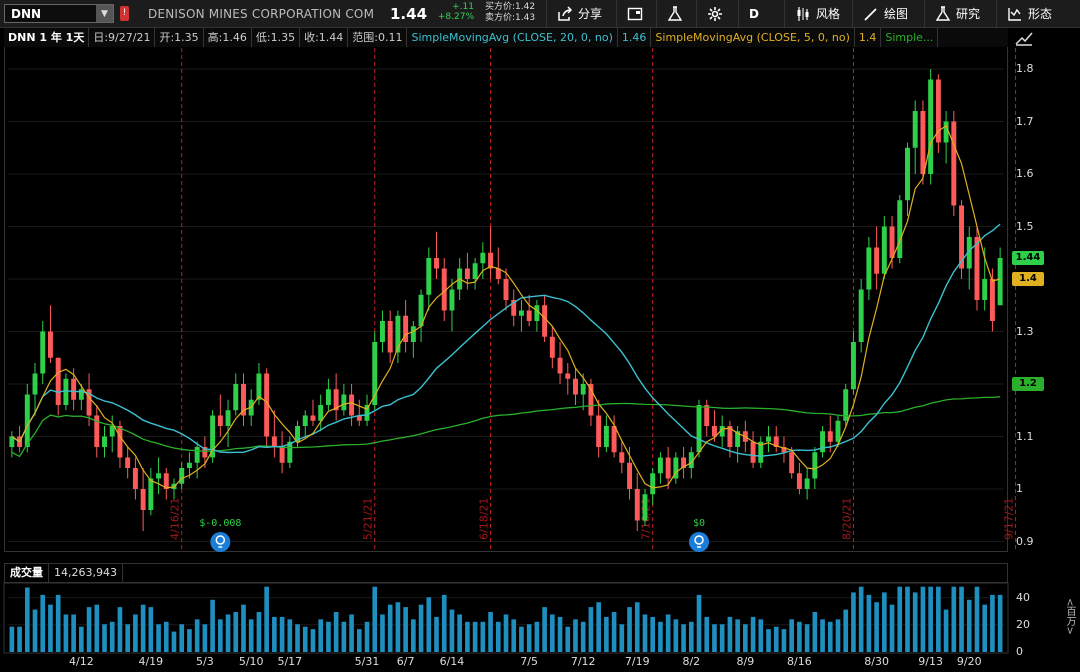  I want to click on legend-open: 开:1.35, so click(179, 37).